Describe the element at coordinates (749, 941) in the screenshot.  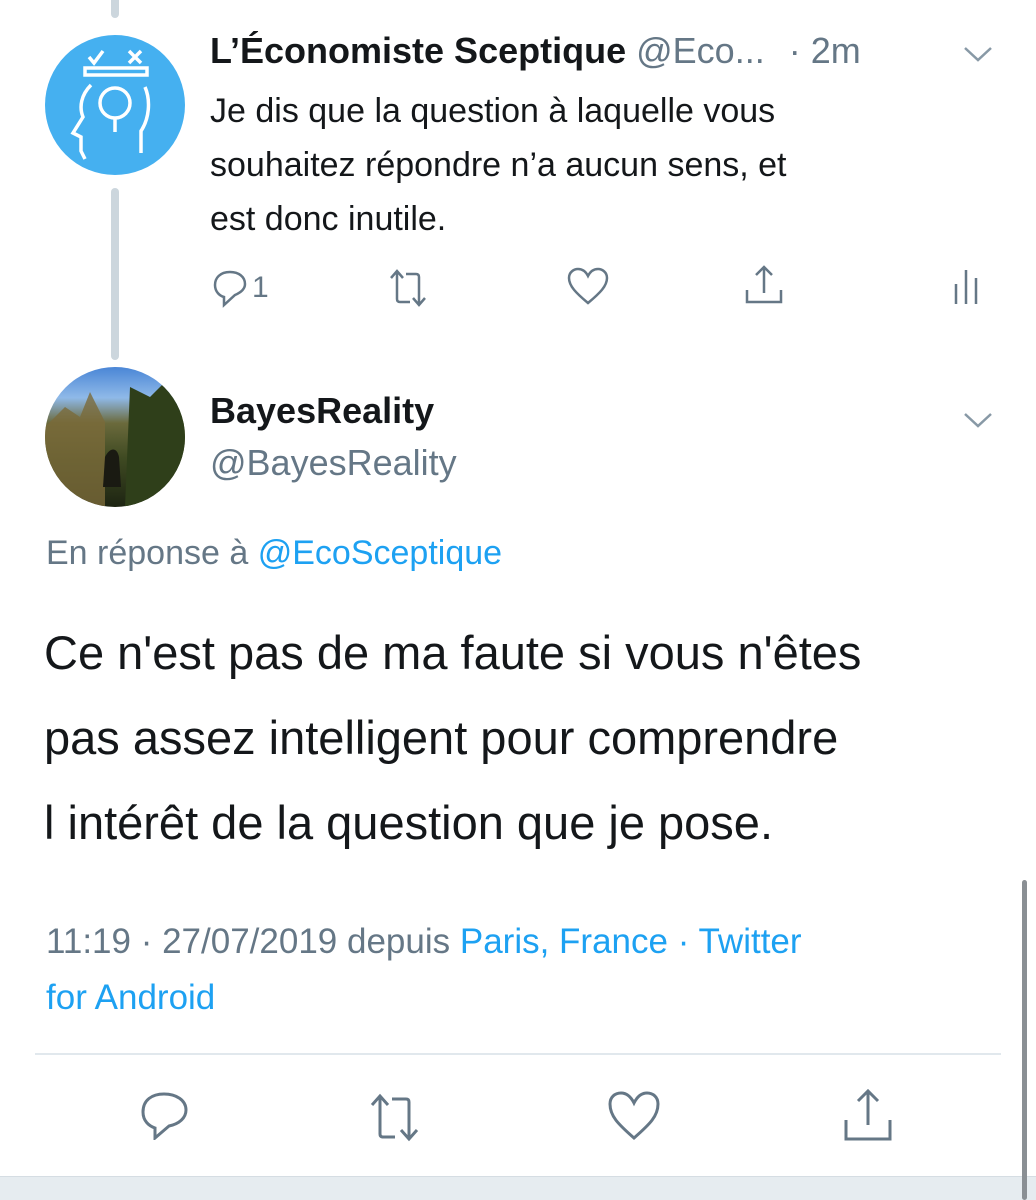
I see `source-link: Twitter` at that location.